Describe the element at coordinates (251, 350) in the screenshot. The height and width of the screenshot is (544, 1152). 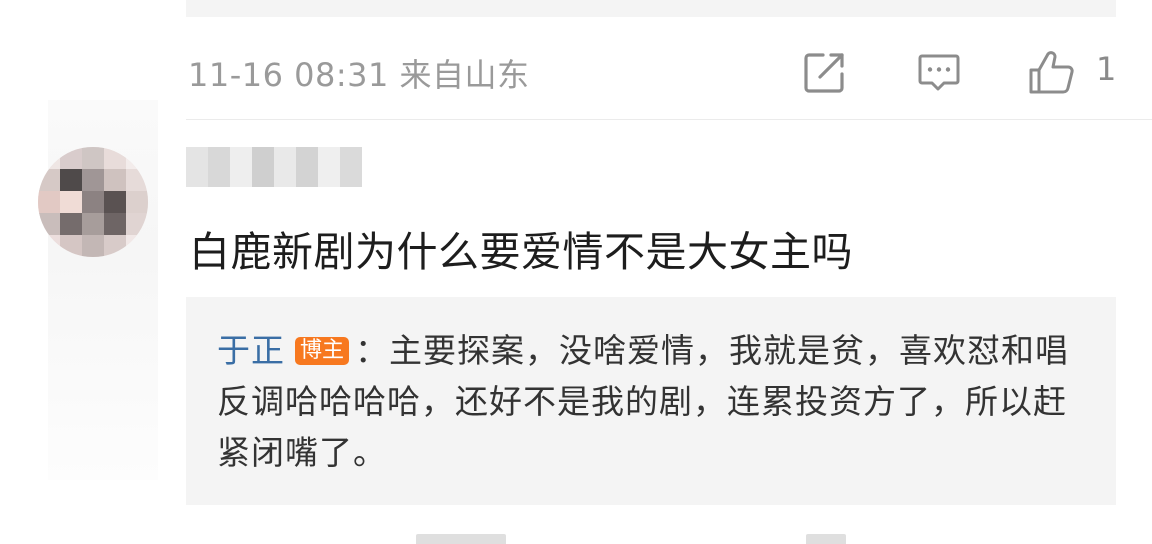
I see `reply-author-name: 于正` at that location.